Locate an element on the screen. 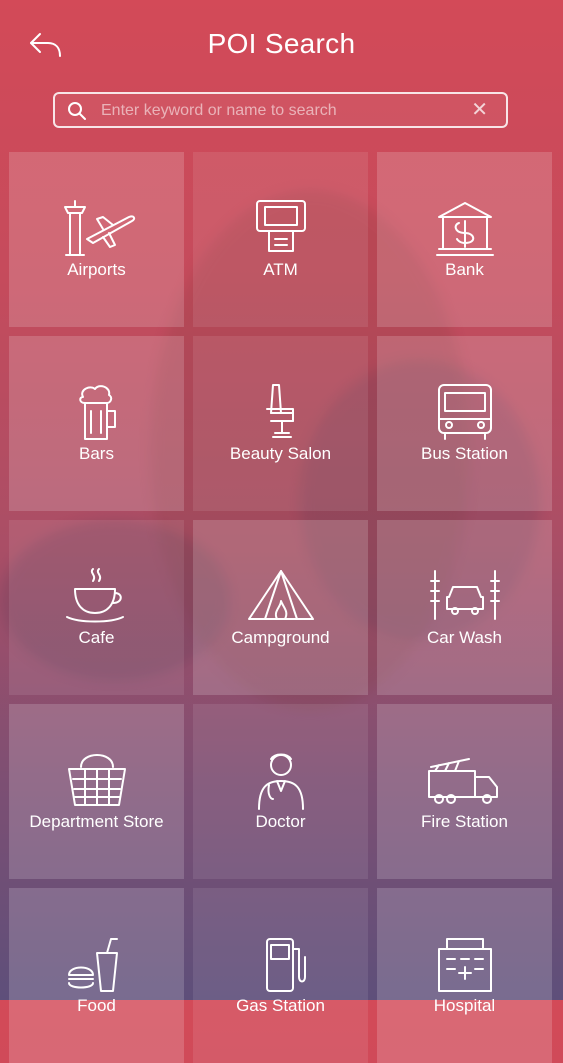 This screenshot has width=563, height=1063. category-label: Campground is located at coordinates (280, 637).